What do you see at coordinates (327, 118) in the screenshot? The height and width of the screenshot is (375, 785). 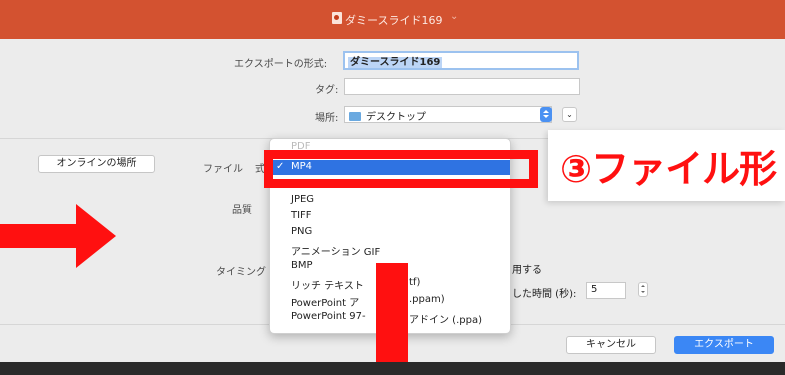 I see `where-label: 場所:` at bounding box center [327, 118].